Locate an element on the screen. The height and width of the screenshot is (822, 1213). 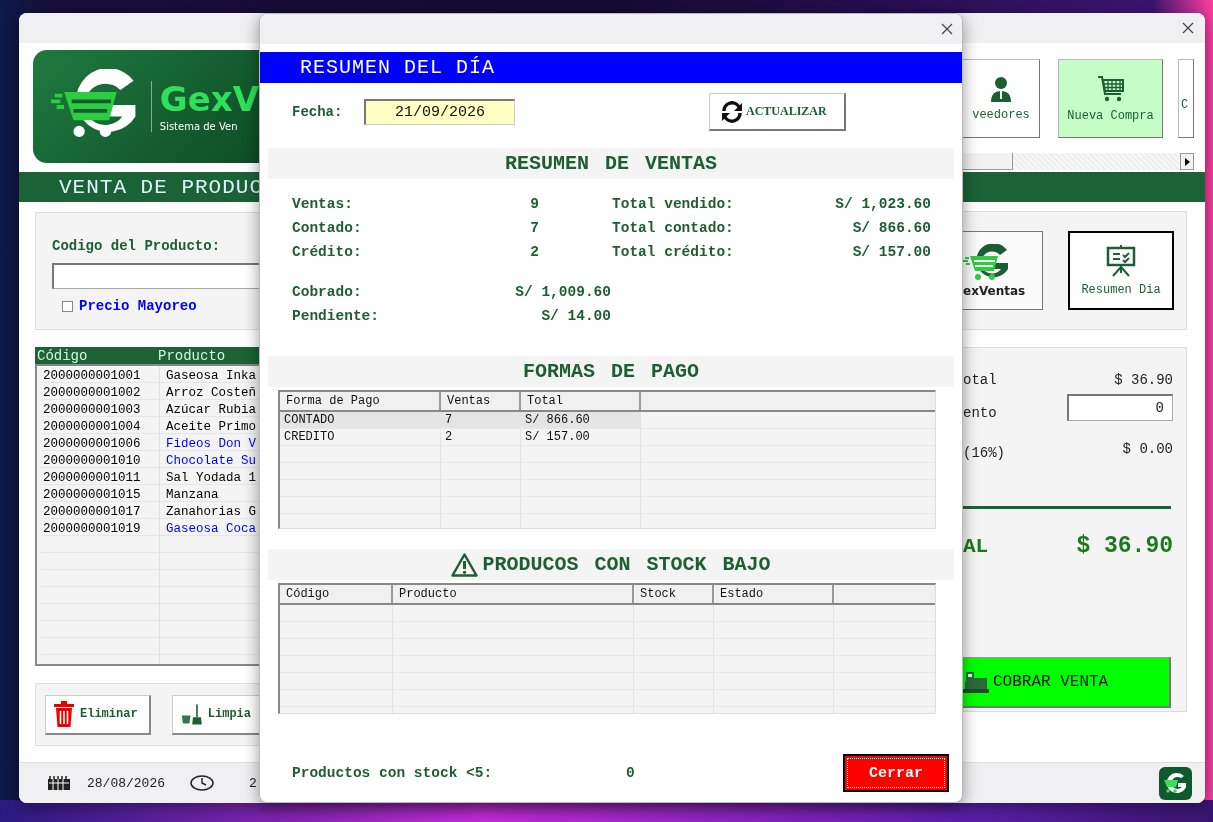
presentation-board-icon is located at coordinates (1121, 260).